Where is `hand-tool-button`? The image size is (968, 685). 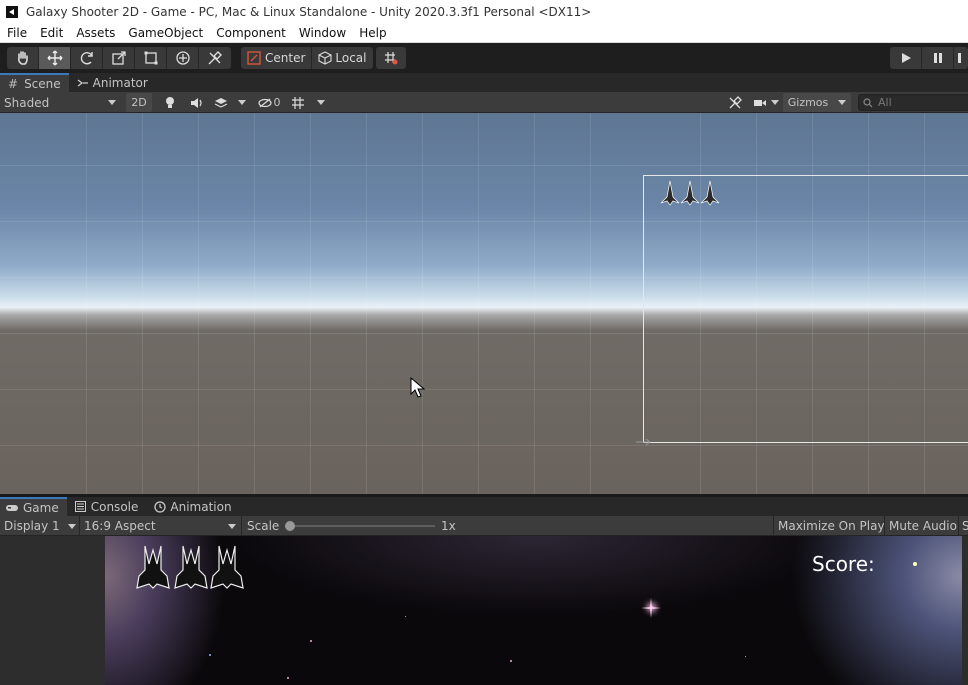 hand-tool-button is located at coordinates (23, 58).